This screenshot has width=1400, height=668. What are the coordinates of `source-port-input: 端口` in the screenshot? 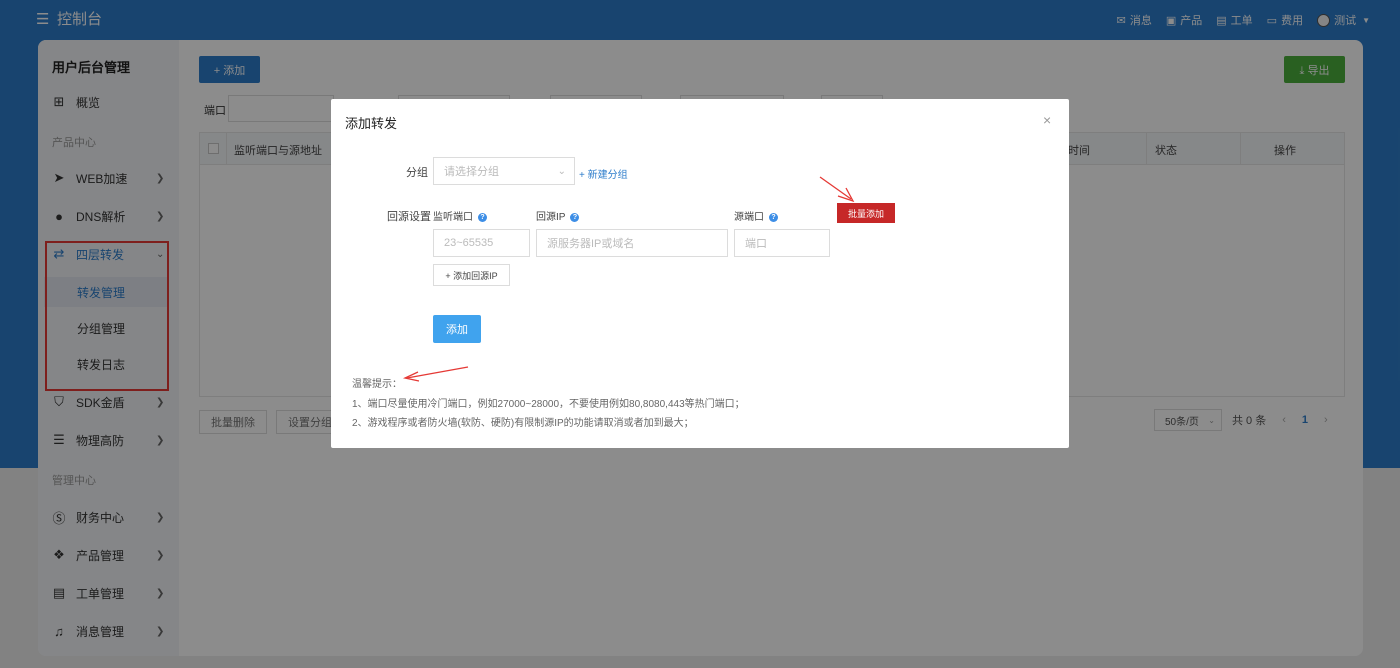 It's located at (782, 243).